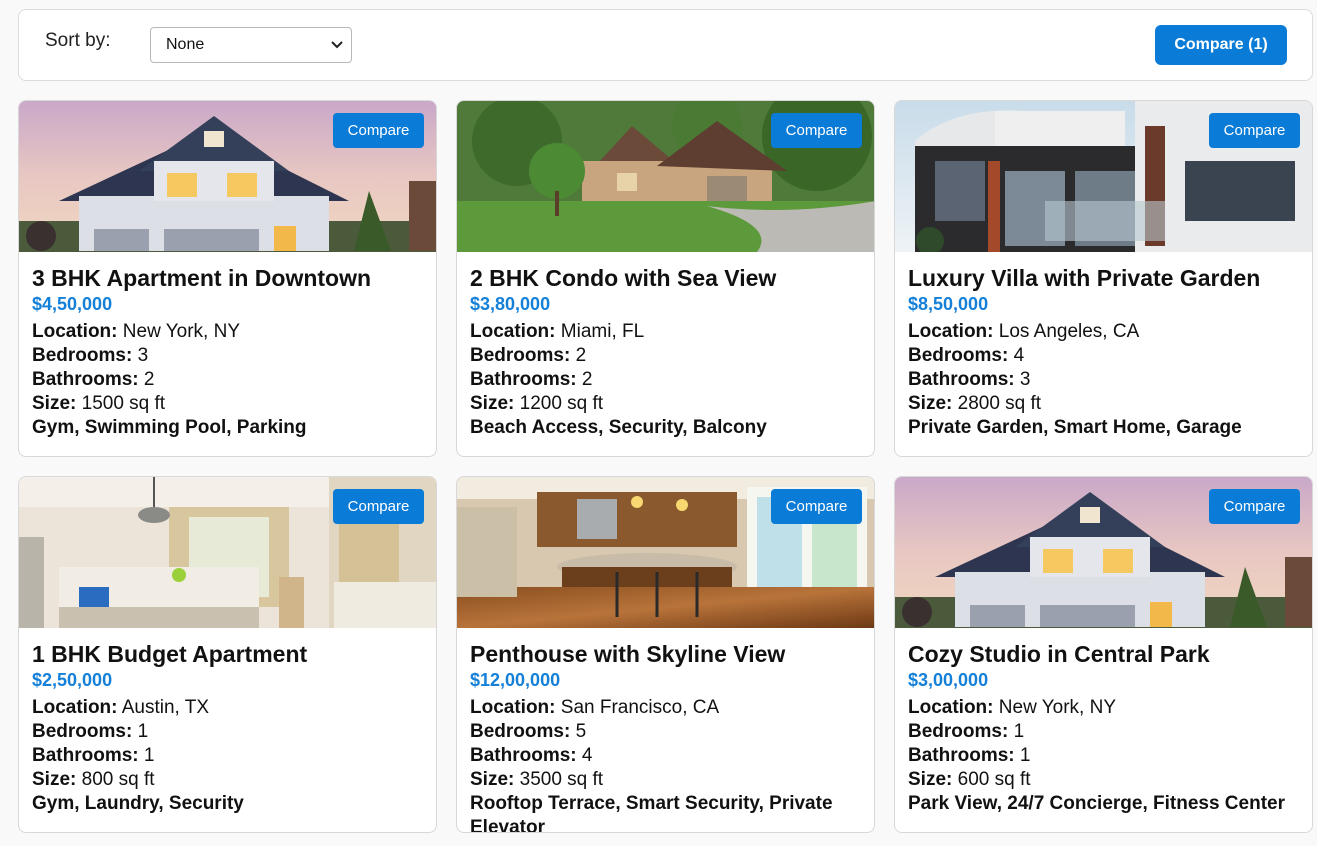 This screenshot has width=1317, height=846. I want to click on property-amenities: Gym, Laundry, Security, so click(138, 803).